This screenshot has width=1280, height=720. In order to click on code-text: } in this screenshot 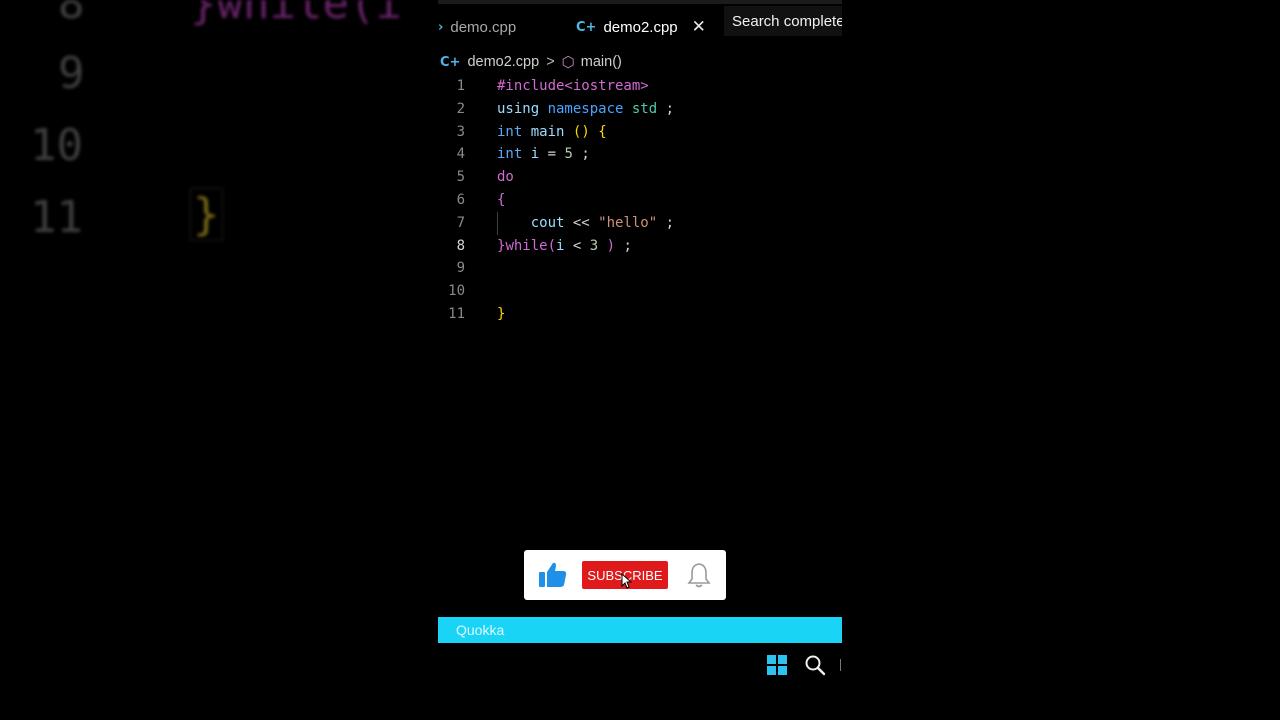, I will do `click(501, 314)`.